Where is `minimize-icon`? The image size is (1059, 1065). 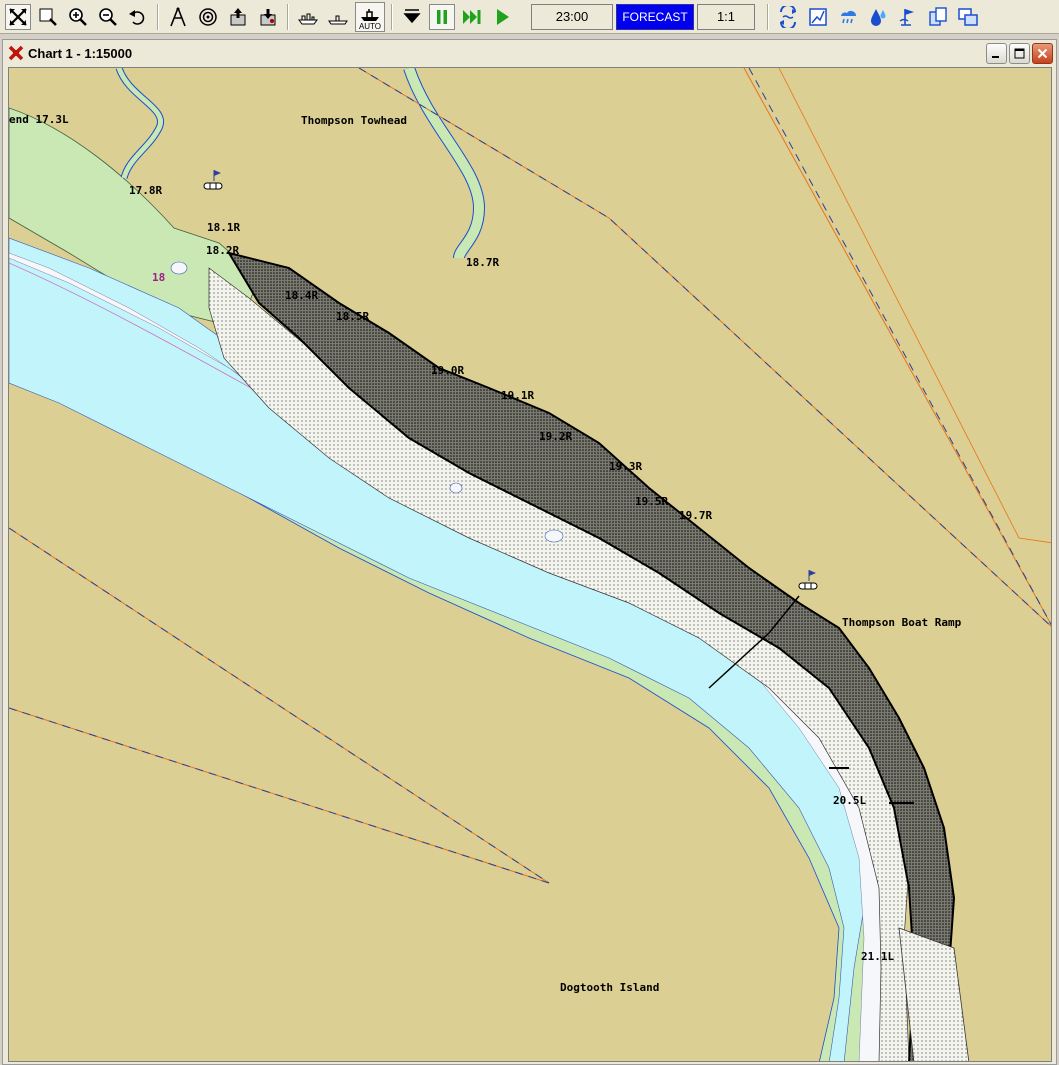
minimize-icon is located at coordinates (995, 57).